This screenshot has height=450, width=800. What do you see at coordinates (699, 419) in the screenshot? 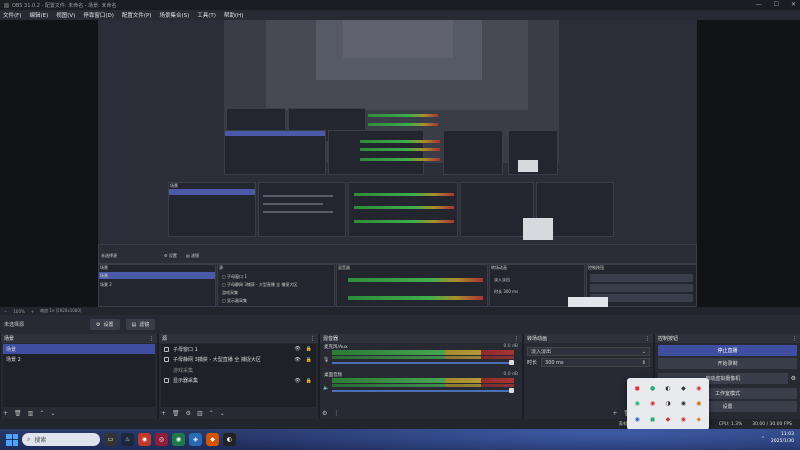
I see `tray-app-icon: ◈` at bounding box center [699, 419].